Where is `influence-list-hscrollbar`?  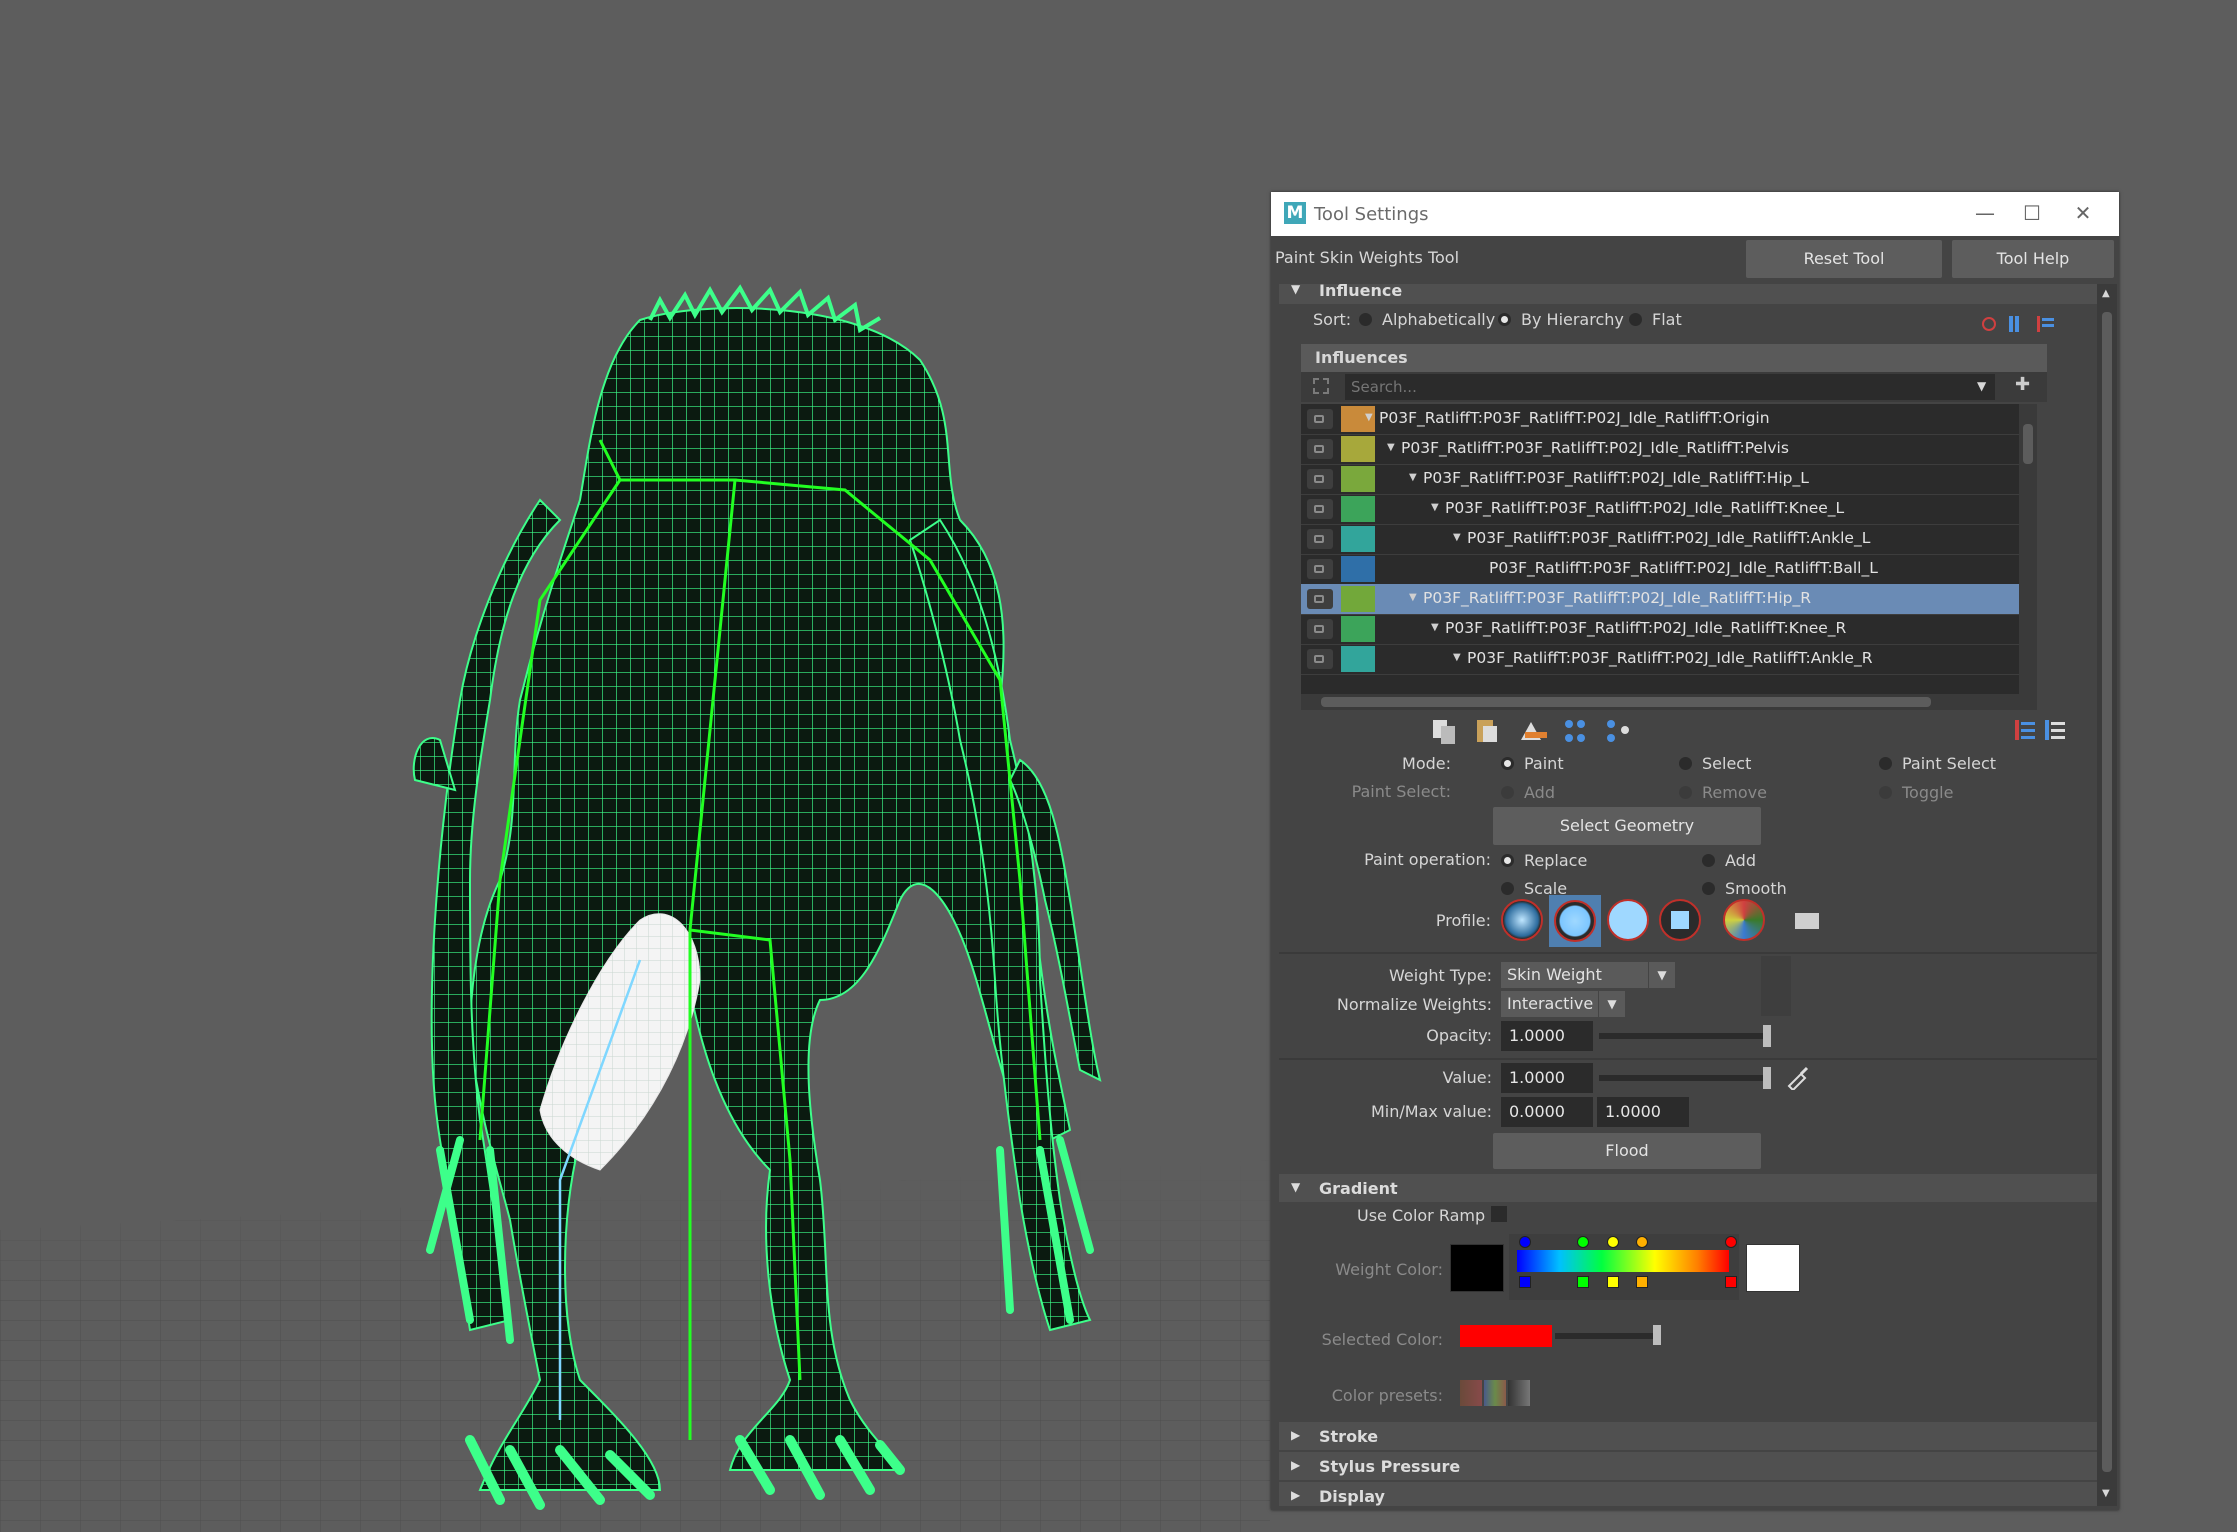
influence-list-hscrollbar is located at coordinates (1669, 702).